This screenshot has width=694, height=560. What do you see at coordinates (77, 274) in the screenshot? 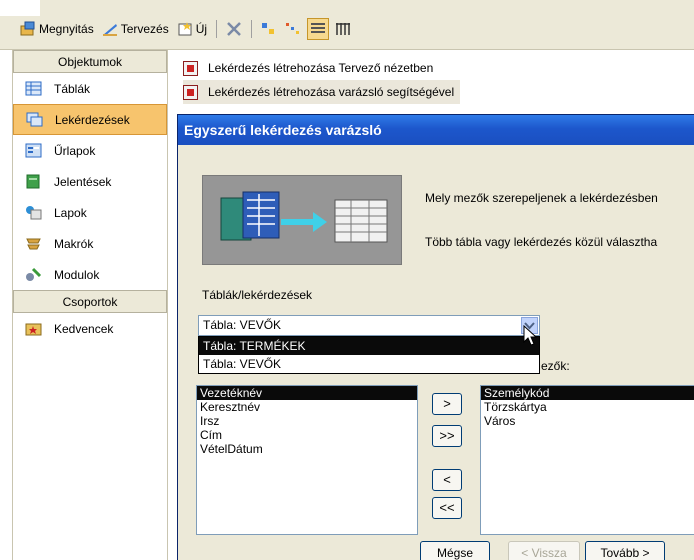
I see `sidebar-item-label: Modulok` at bounding box center [77, 274].